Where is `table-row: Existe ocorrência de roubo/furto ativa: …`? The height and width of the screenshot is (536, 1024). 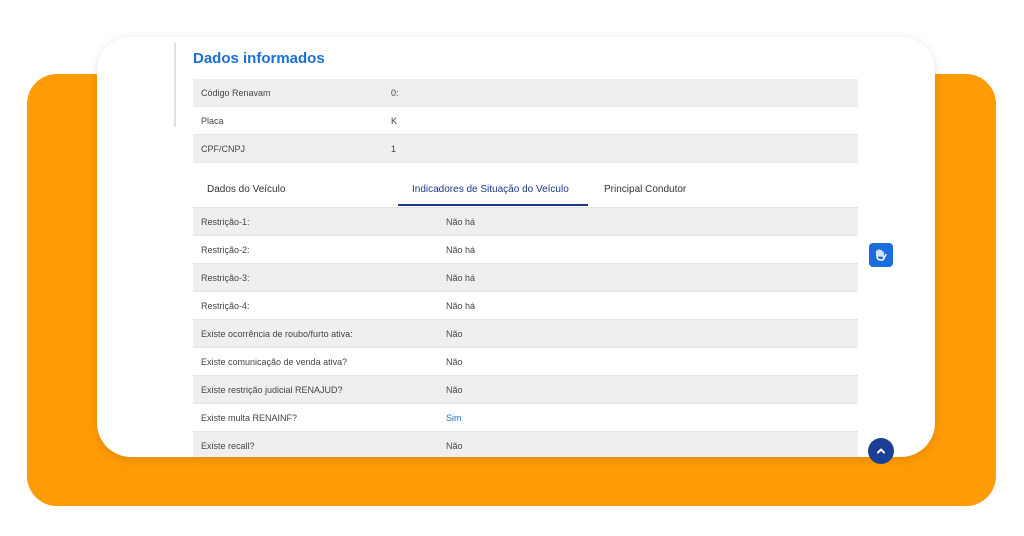
table-row: Existe ocorrência de roubo/furto ativa: … is located at coordinates (525, 333).